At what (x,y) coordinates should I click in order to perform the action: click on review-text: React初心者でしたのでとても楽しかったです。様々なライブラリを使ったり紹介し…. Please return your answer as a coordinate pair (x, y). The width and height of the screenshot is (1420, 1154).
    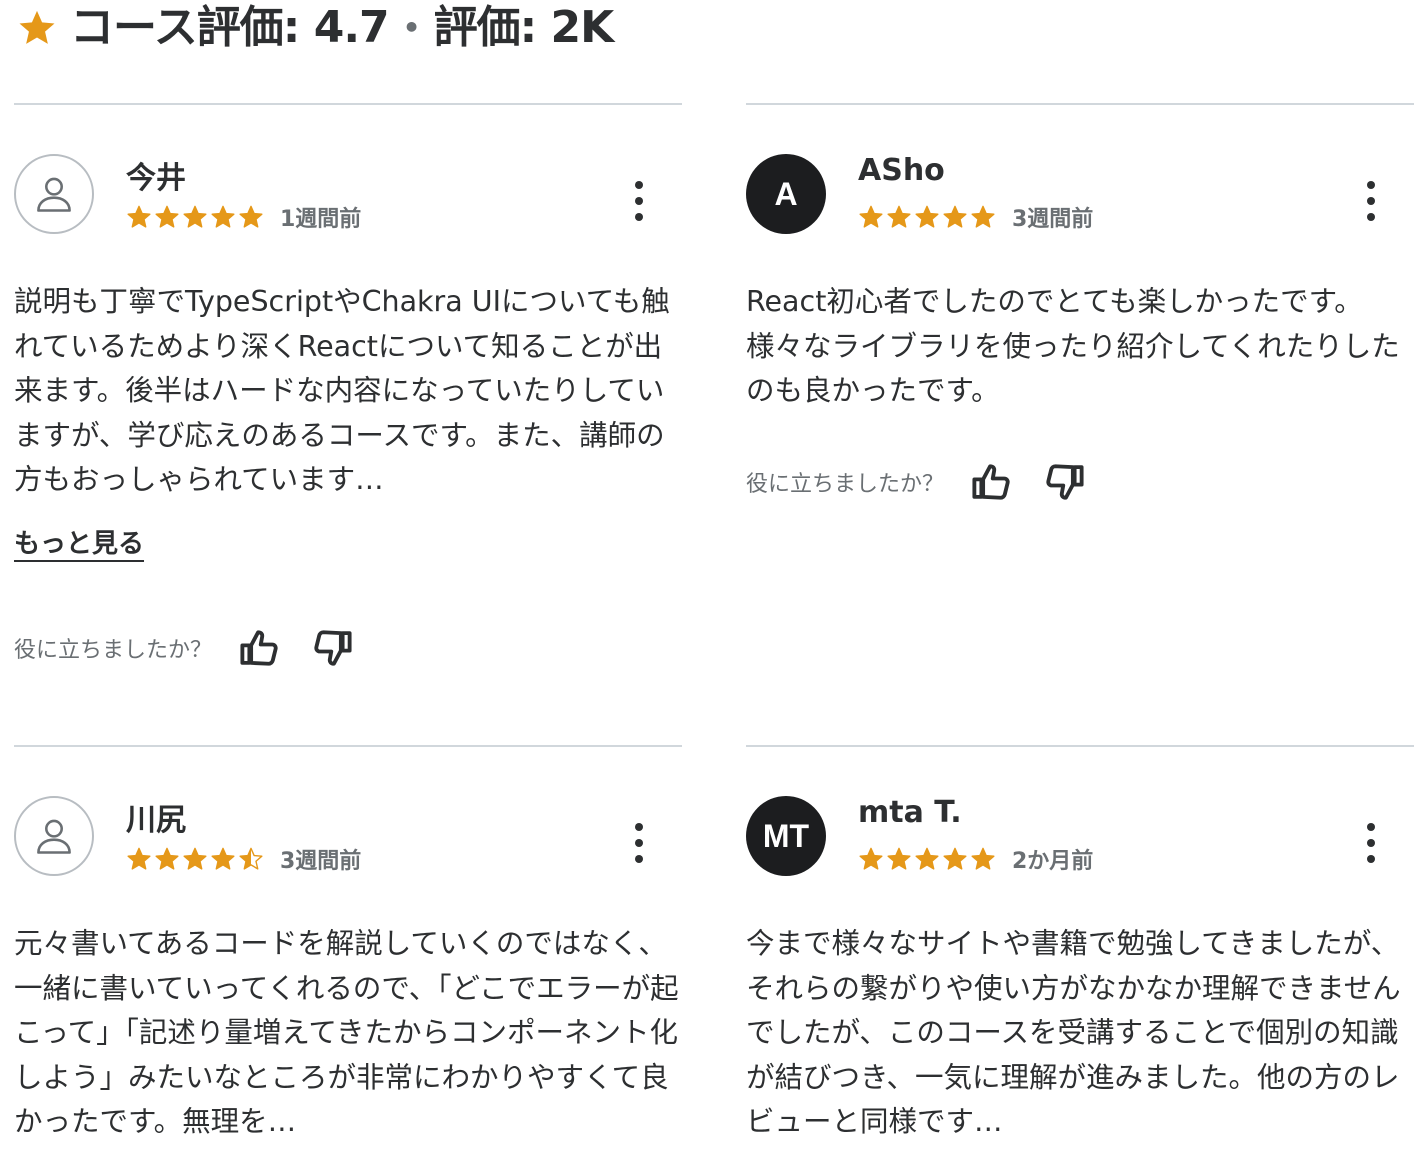
    Looking at the image, I should click on (1073, 346).